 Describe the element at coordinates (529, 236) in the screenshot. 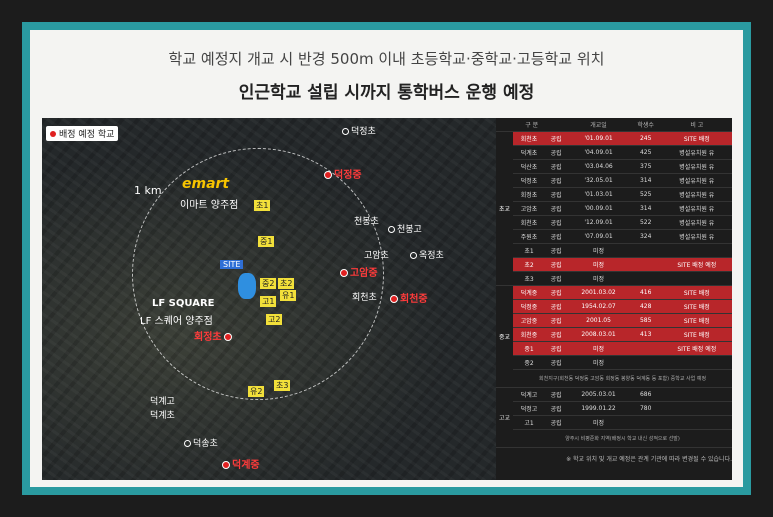

I see `table-cell: 주원초` at that location.